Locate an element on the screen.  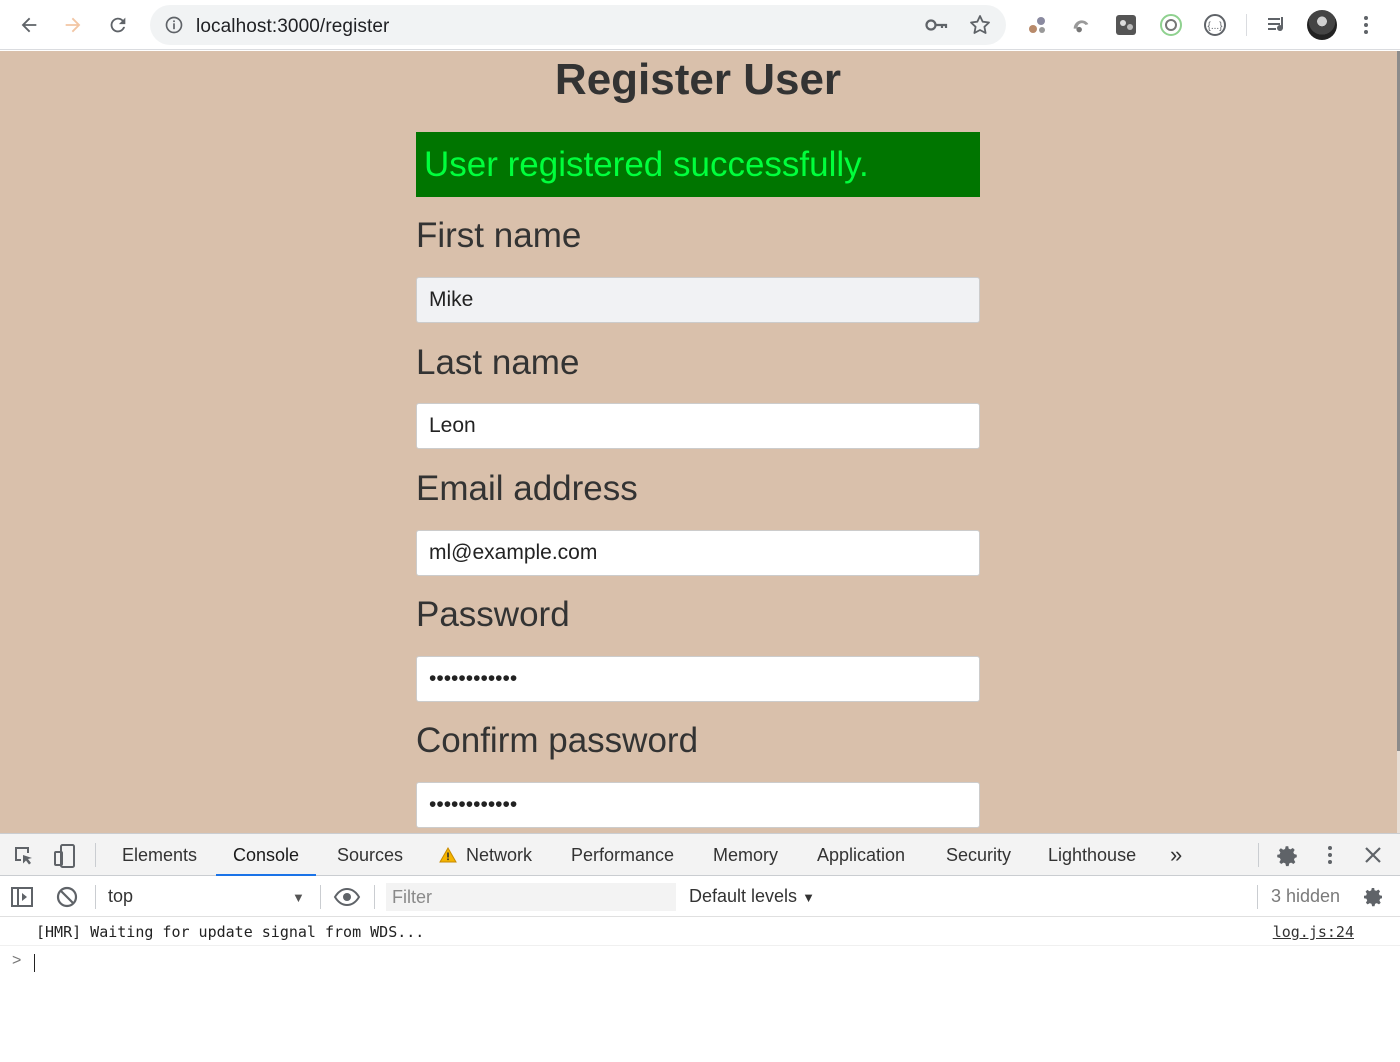
password-label: Password is located at coordinates (493, 614).